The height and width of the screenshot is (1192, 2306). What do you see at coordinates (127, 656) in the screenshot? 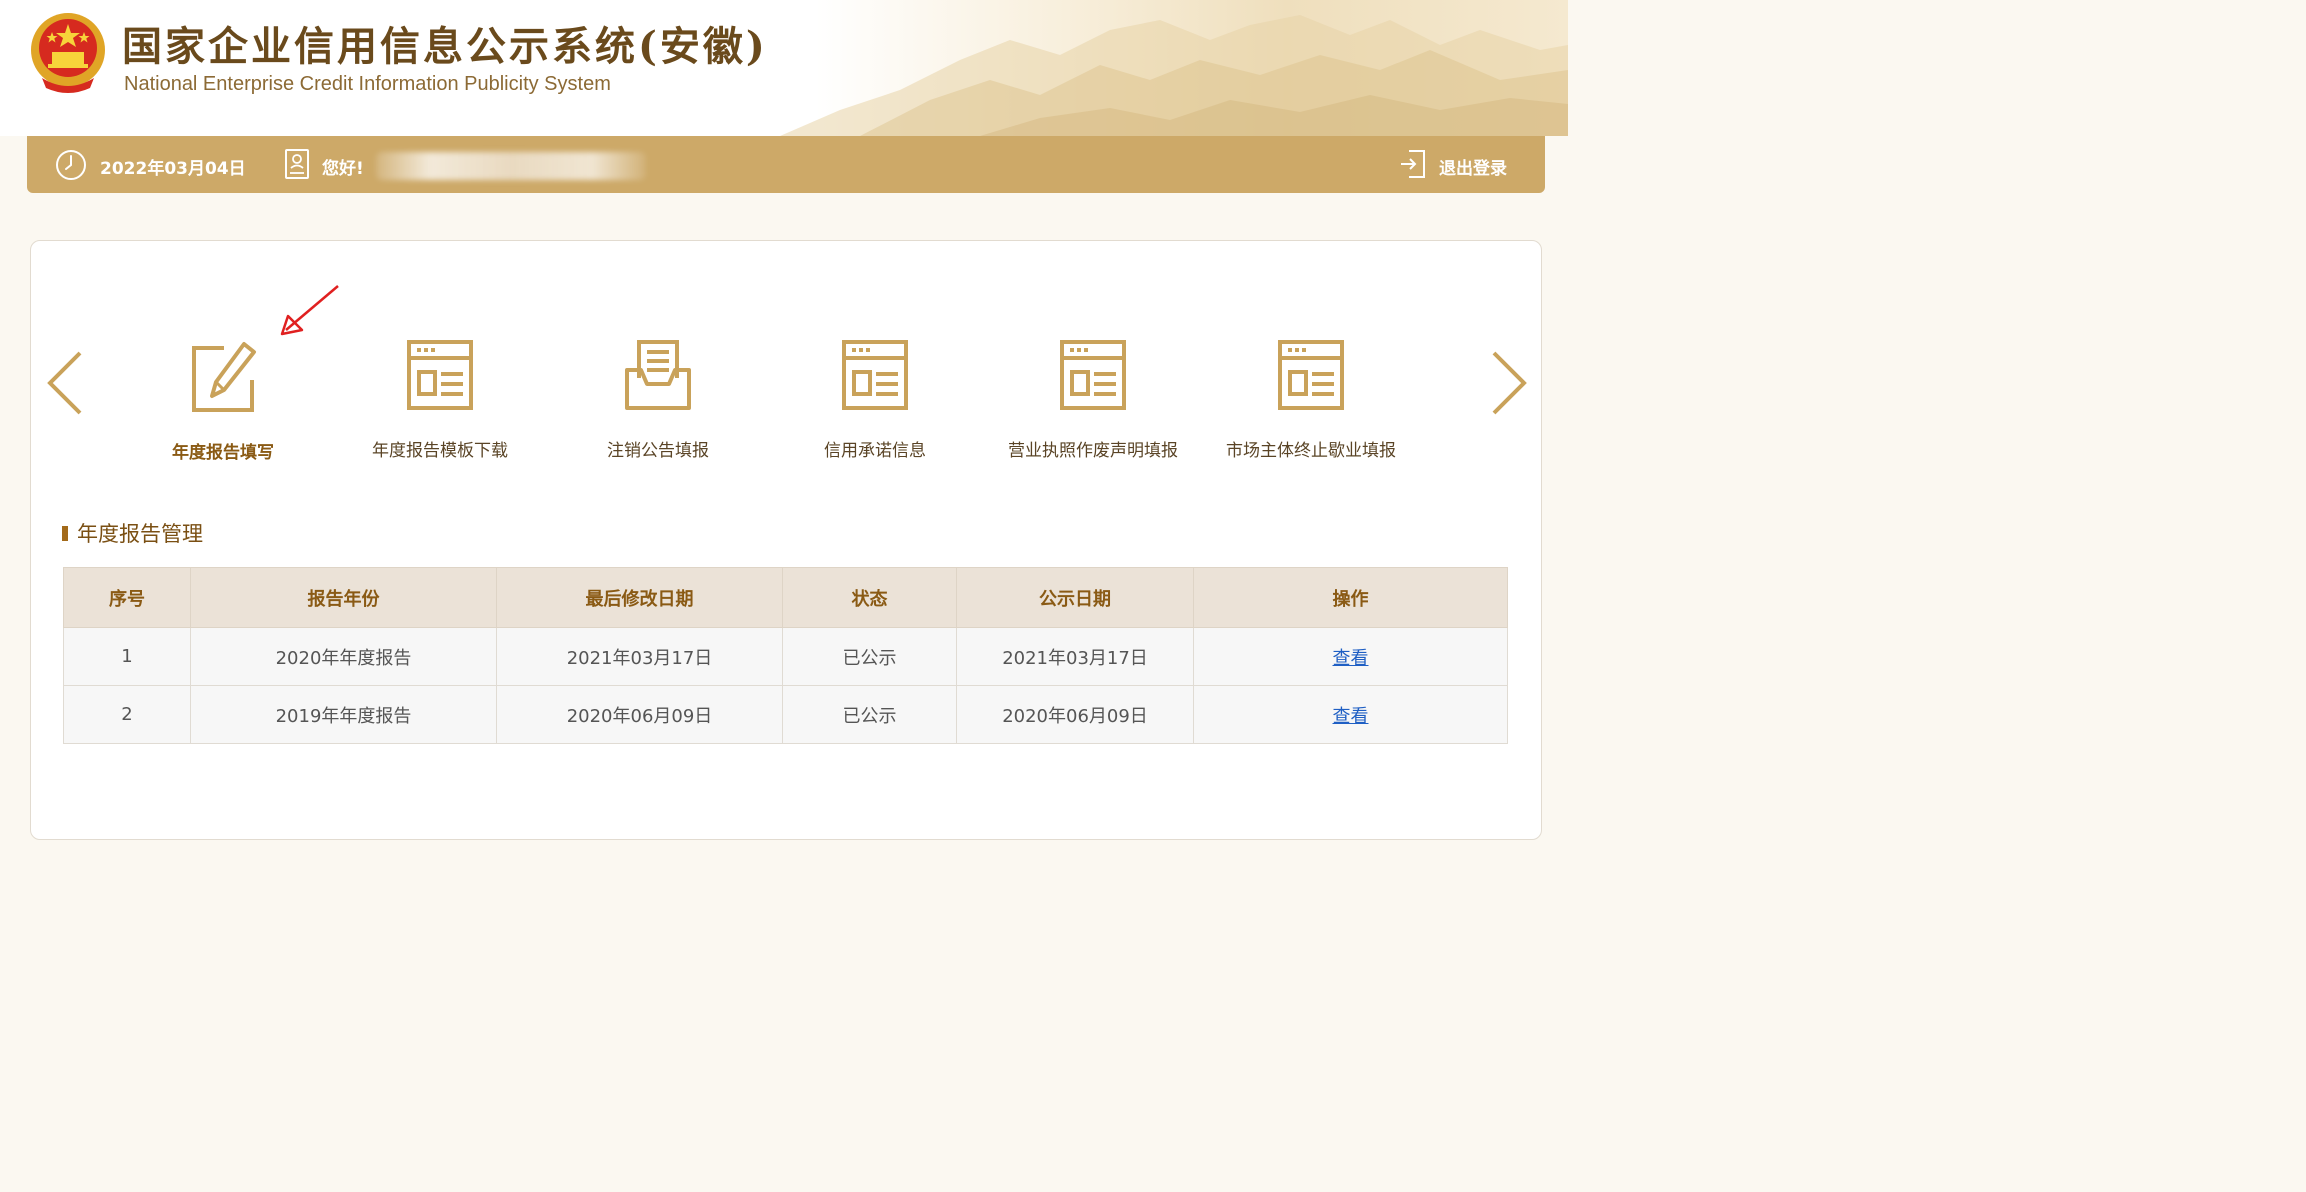
I see `cell-index: 1` at bounding box center [127, 656].